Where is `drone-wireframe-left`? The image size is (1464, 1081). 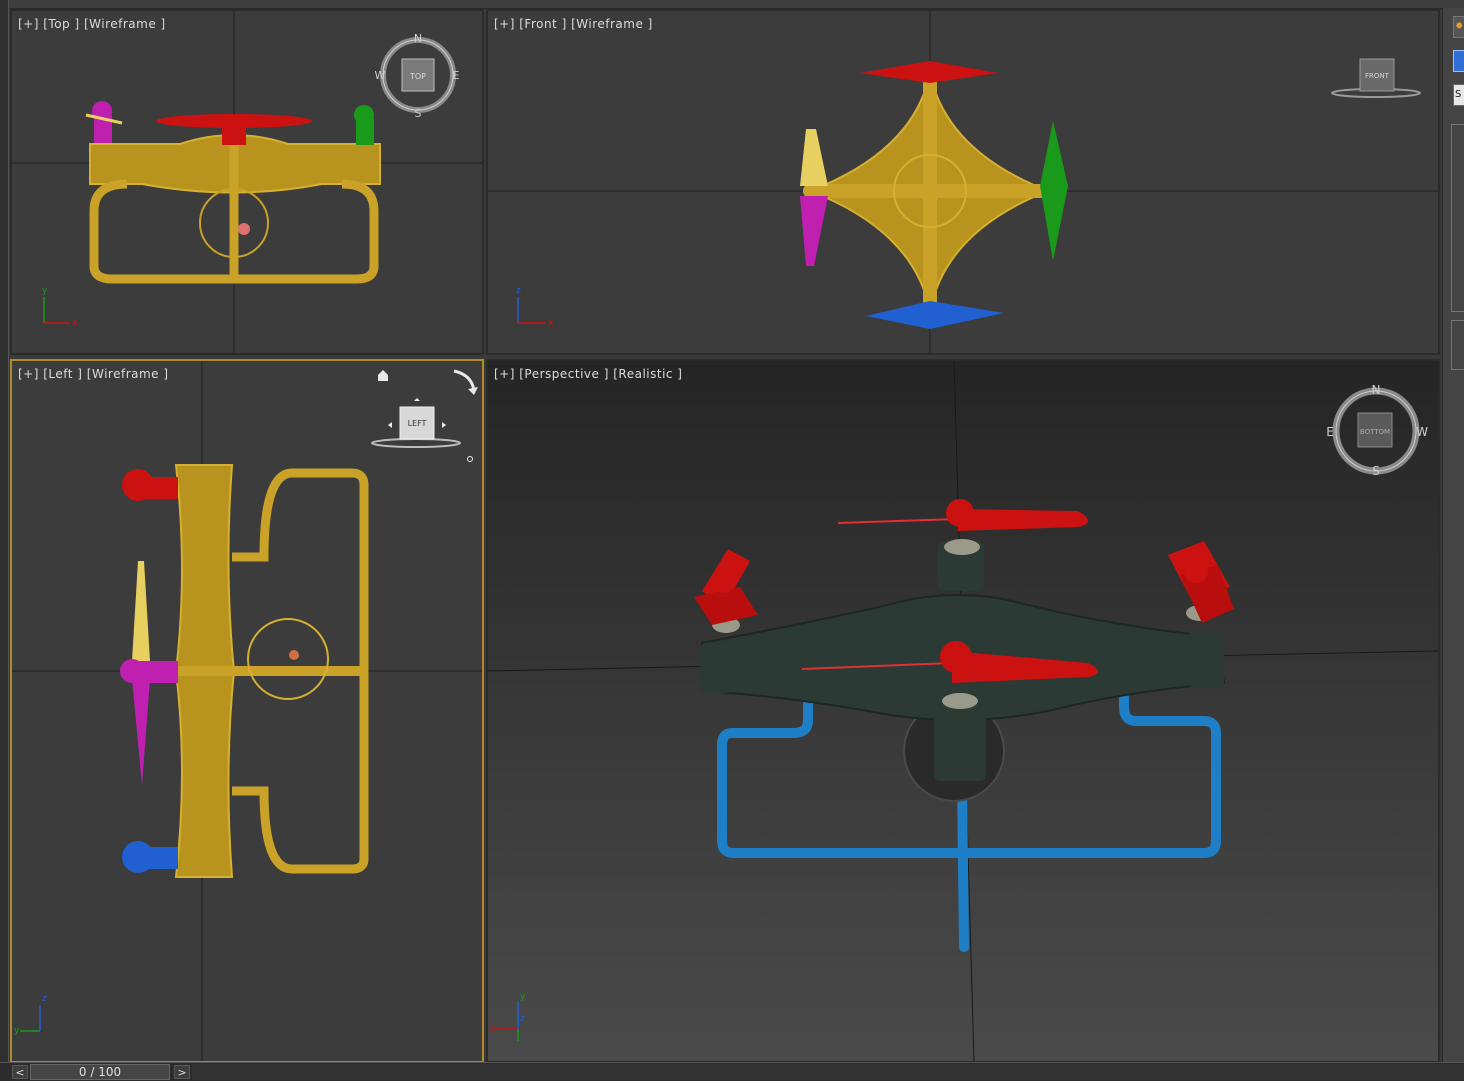 drone-wireframe-left is located at coordinates (265, 671).